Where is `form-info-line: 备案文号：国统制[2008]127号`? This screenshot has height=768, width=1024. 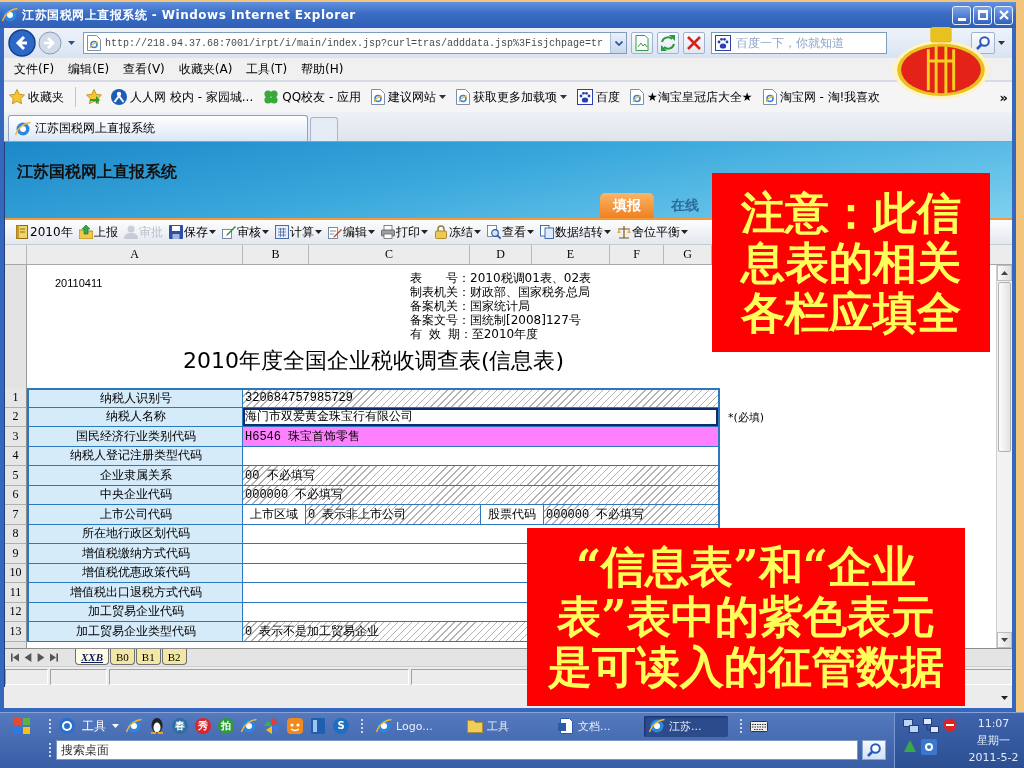 form-info-line: 备案文号：国统制[2008]127号 is located at coordinates (495, 320).